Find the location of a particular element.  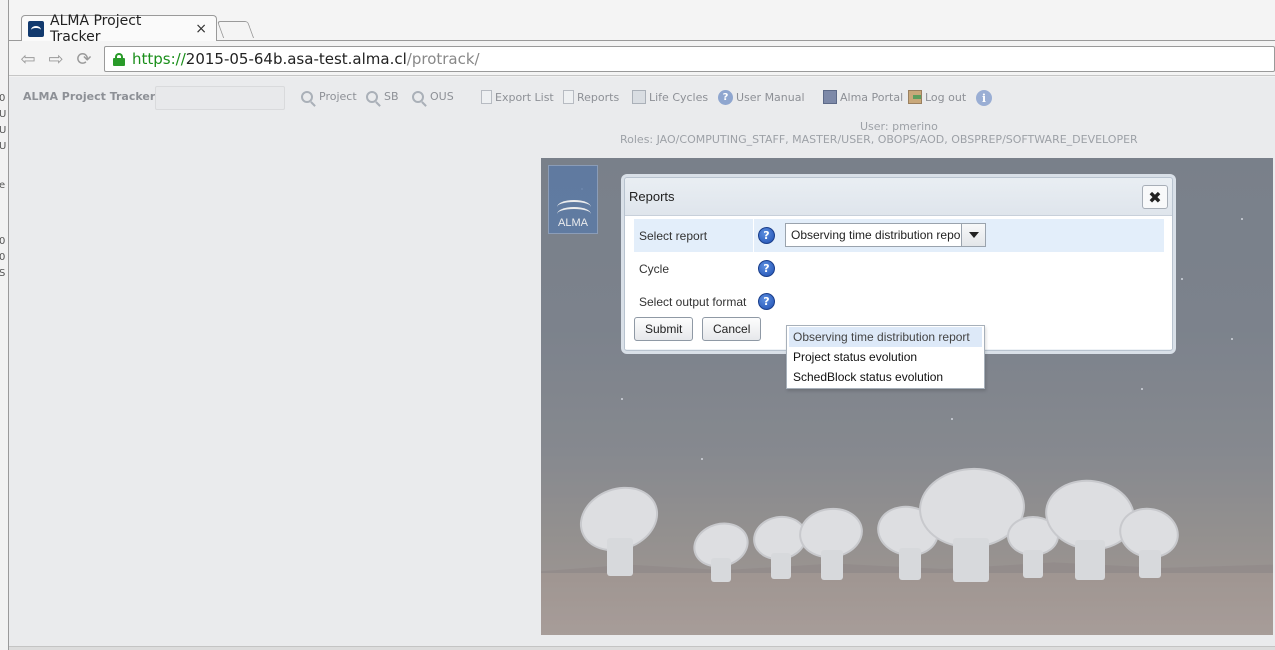

menu-export-list: Export List is located at coordinates (517, 97).